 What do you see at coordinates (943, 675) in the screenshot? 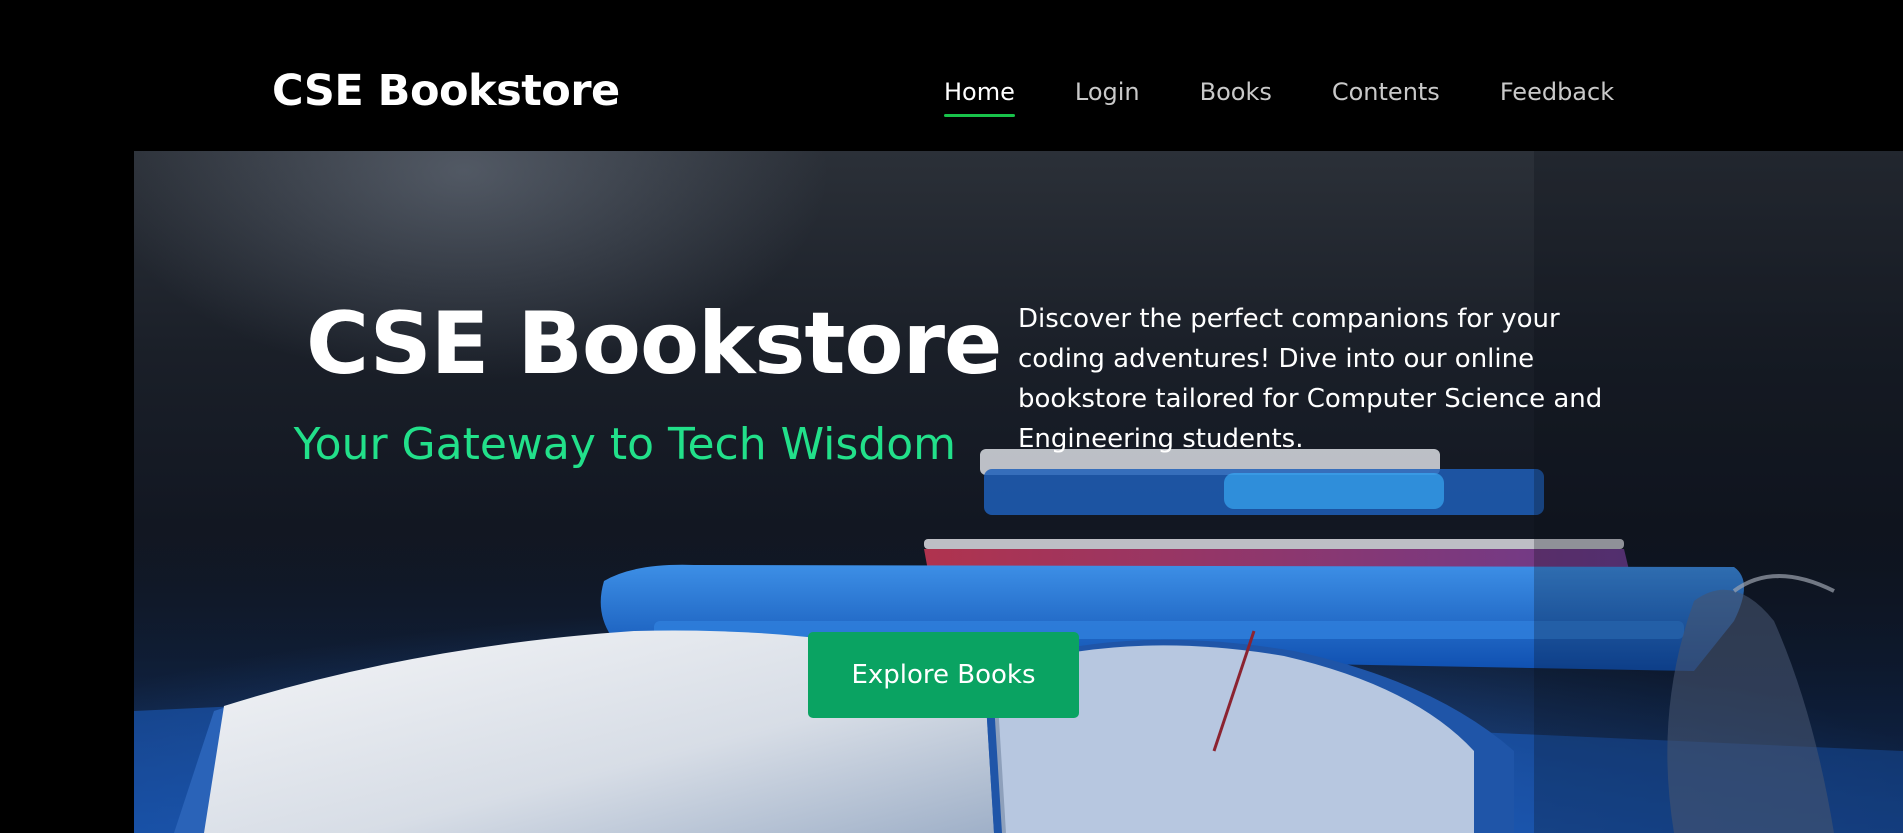
I see `explore-books-button: Explore Books` at bounding box center [943, 675].